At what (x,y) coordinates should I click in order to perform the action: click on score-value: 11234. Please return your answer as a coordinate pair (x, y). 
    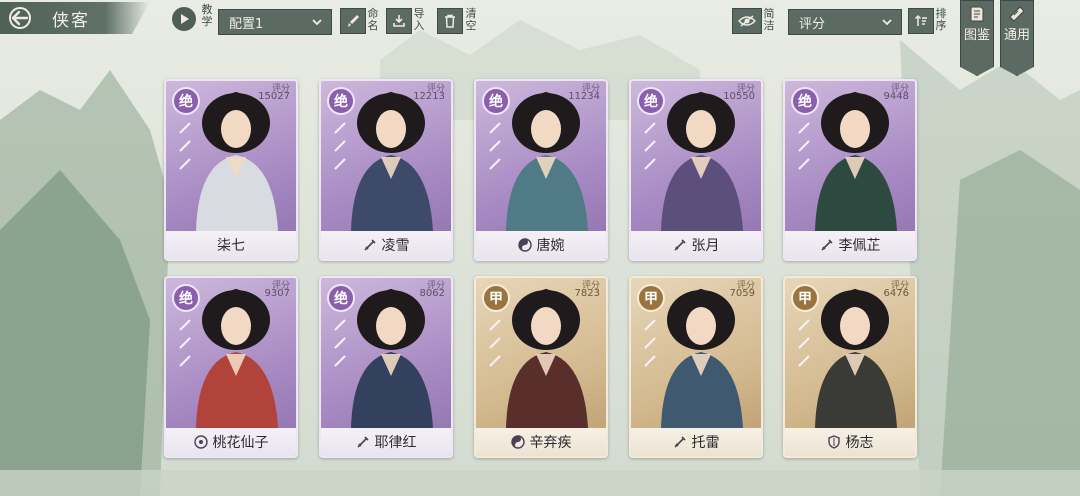
    Looking at the image, I should click on (584, 96).